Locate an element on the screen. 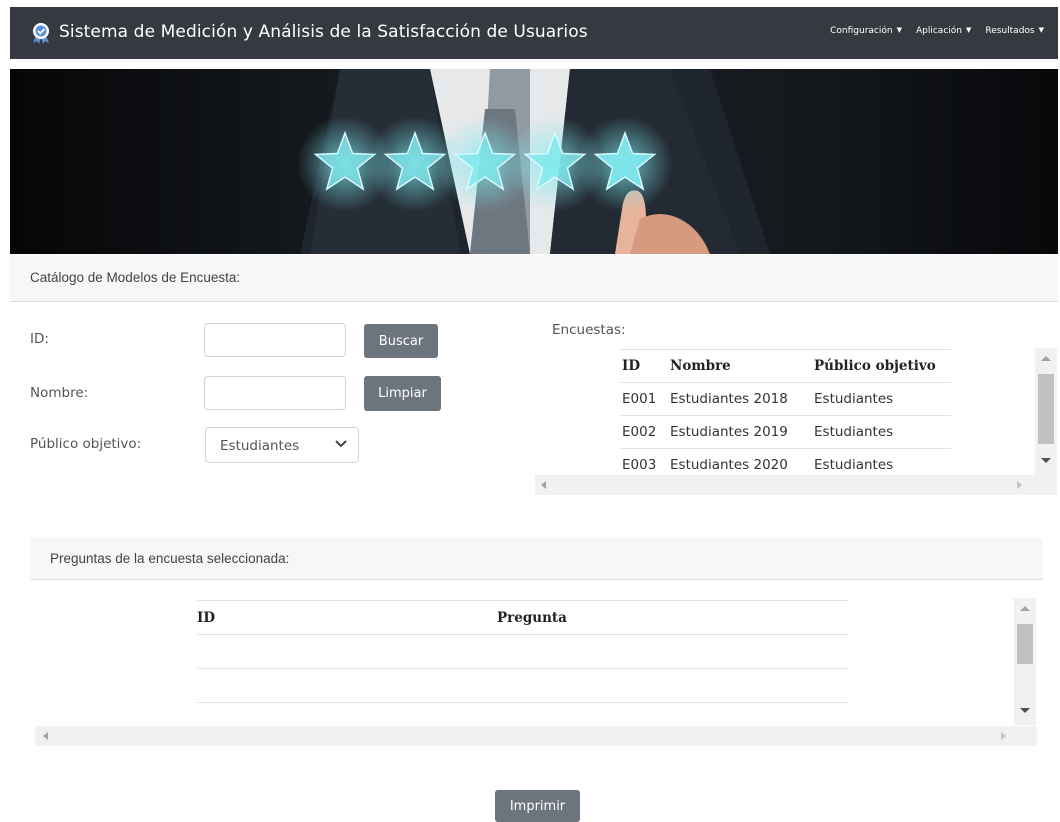 The height and width of the screenshot is (822, 1060). cell-nombre: Estudiantes 2018 is located at coordinates (740, 399).